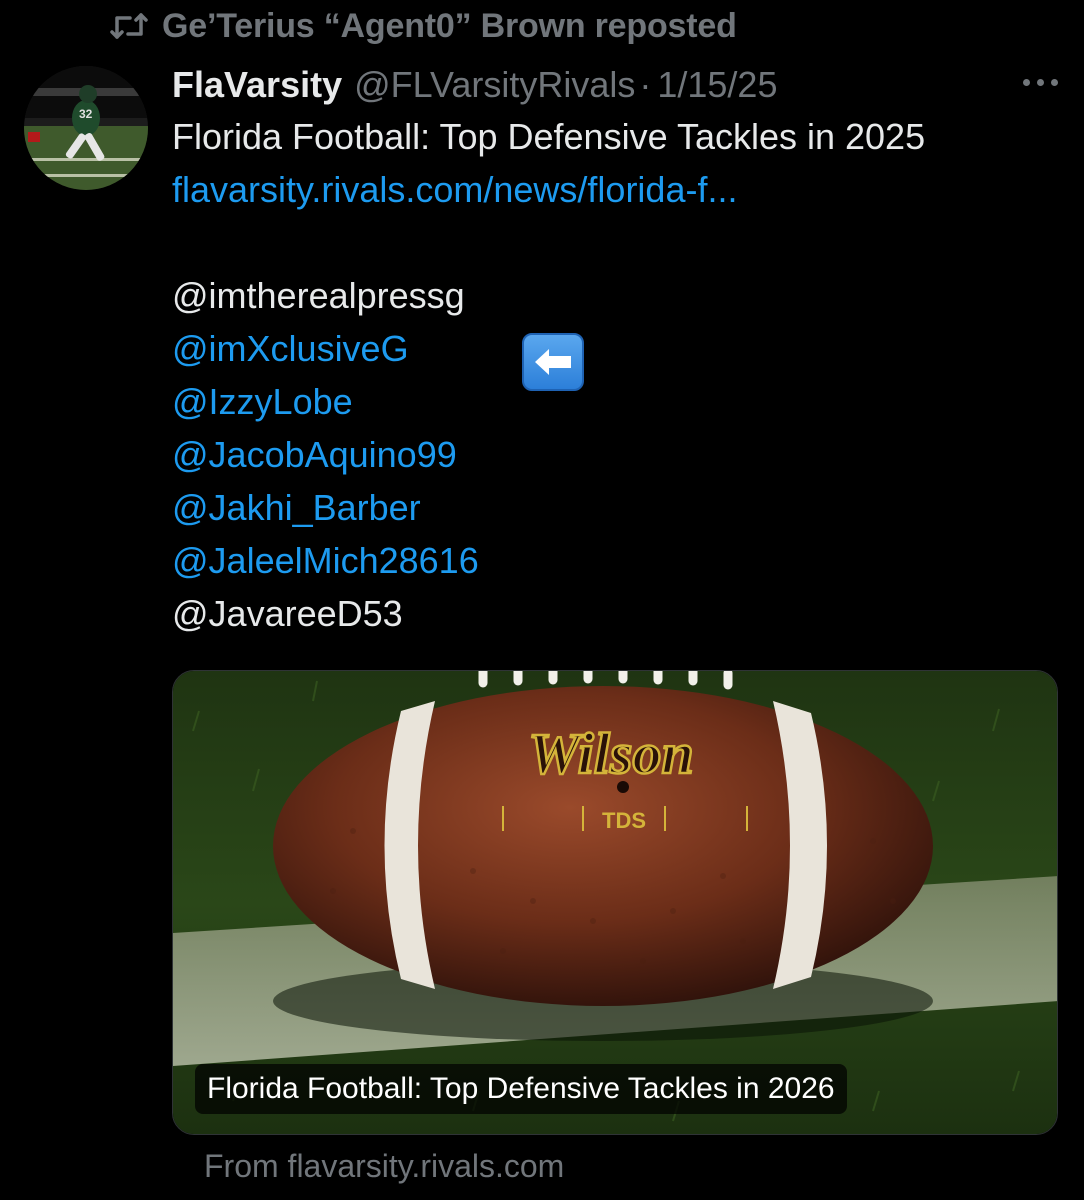  What do you see at coordinates (86, 128) in the screenshot?
I see `avatar: 32` at bounding box center [86, 128].